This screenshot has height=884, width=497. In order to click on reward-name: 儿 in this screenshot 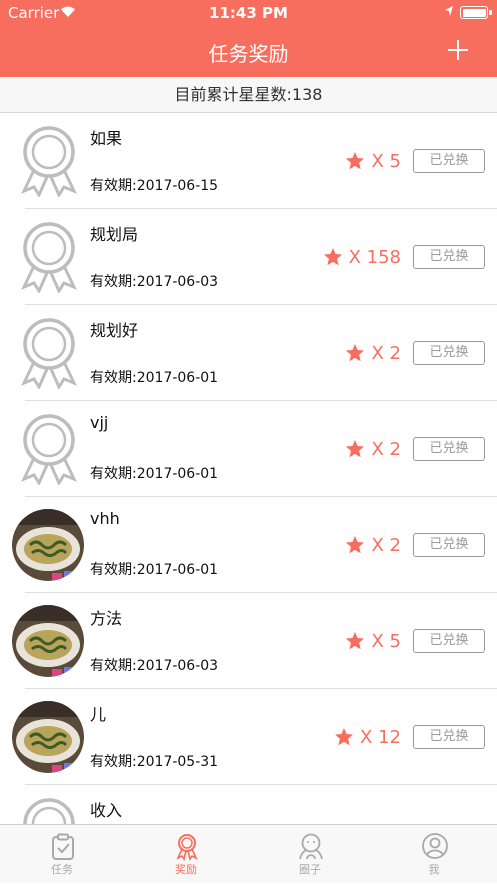, I will do `click(98, 714)`.